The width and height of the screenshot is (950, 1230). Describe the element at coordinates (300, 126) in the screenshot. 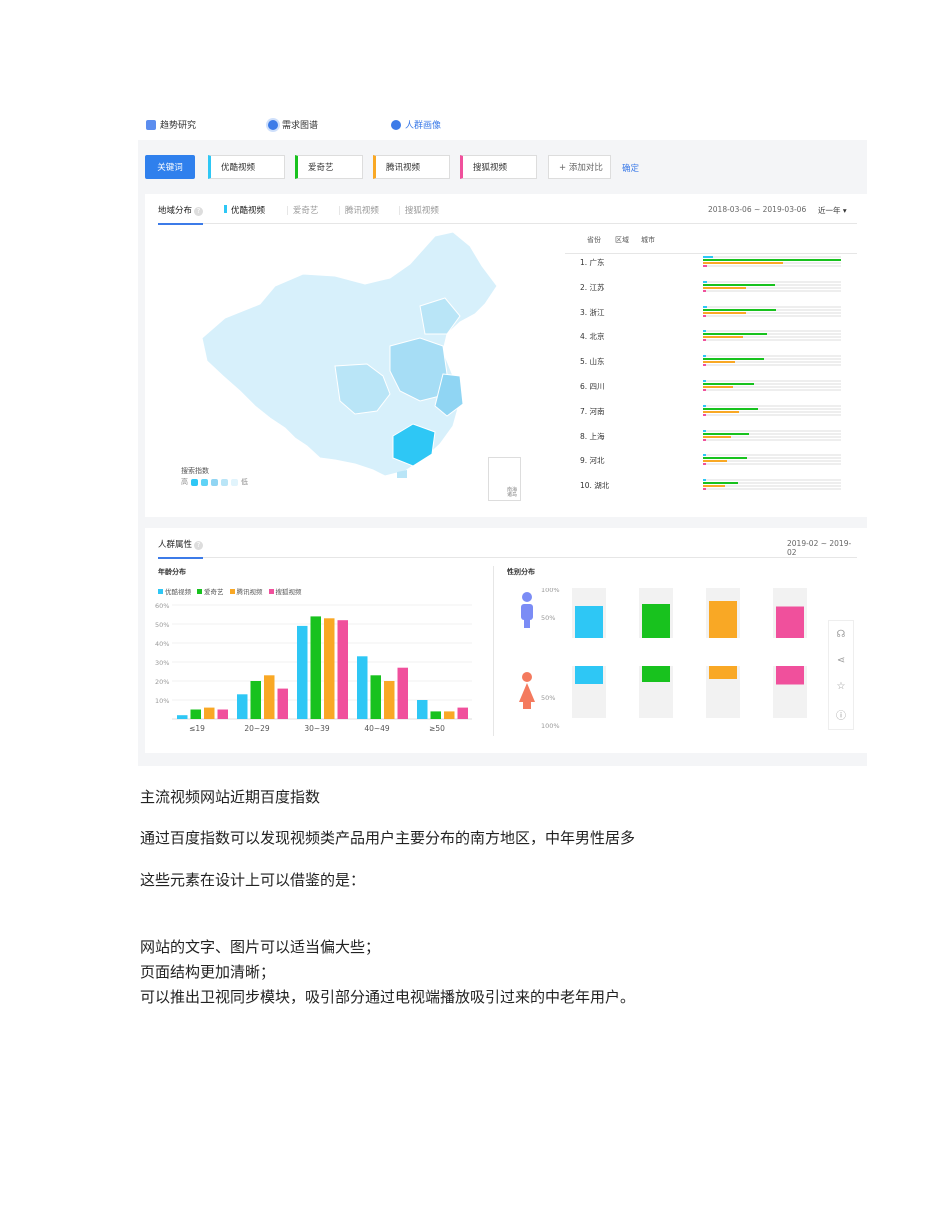

I see `nav-demand-label: 需求图谱` at that location.